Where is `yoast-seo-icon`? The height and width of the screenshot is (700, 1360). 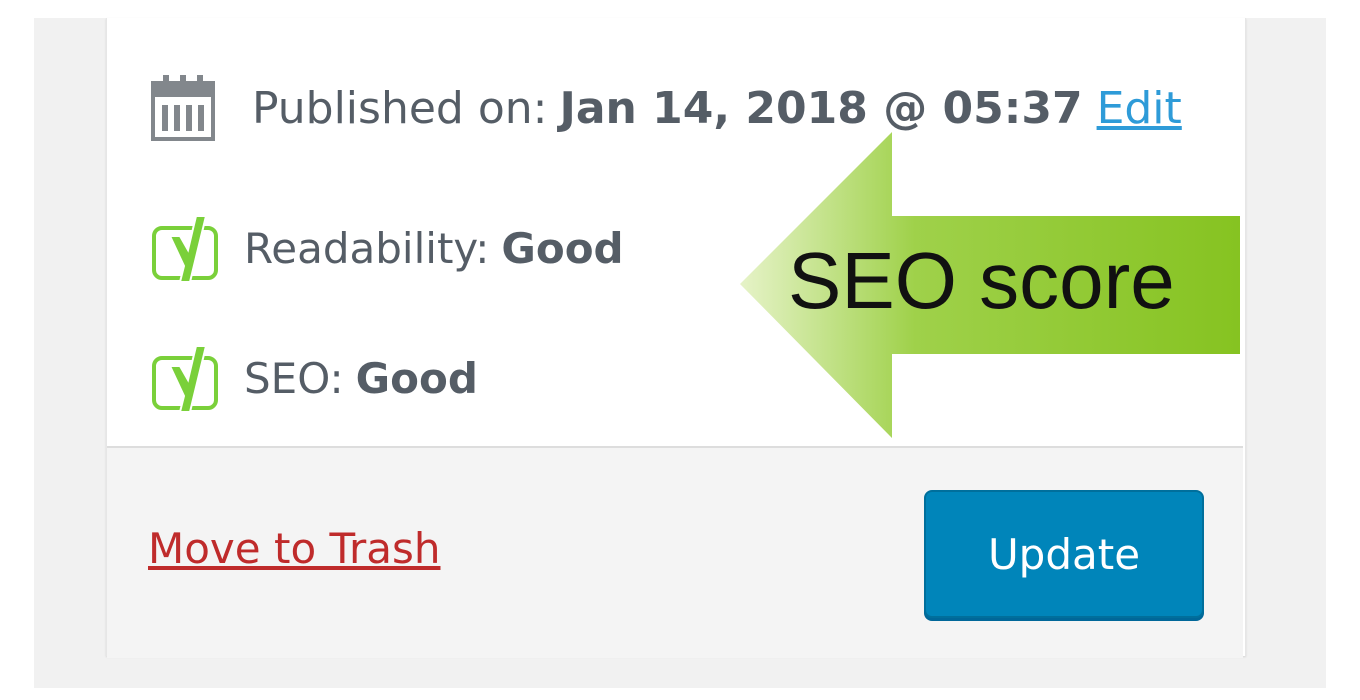
yoast-seo-icon is located at coordinates (185, 379).